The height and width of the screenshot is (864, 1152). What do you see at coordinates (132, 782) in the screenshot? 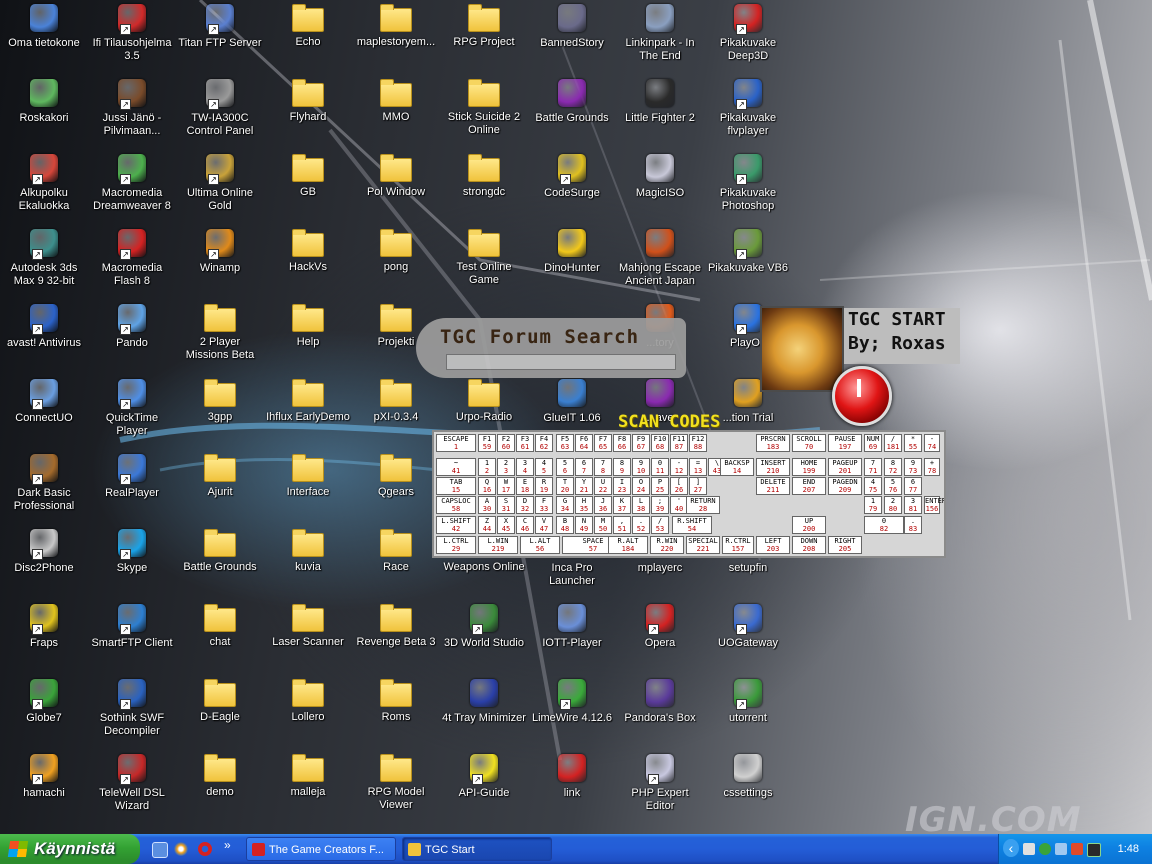
I see `desktop-icon: ↗ TeleWell DSL Wizard` at bounding box center [132, 782].